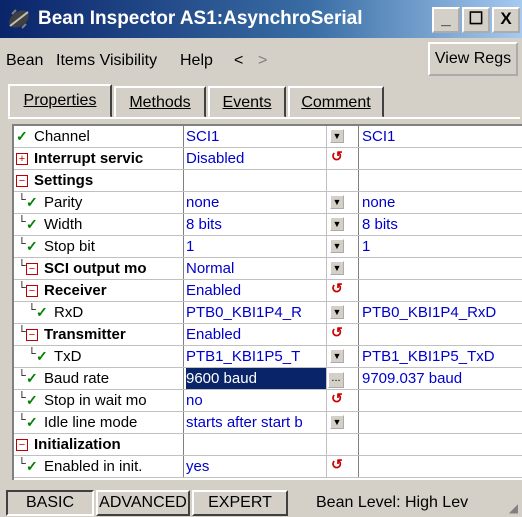 The image size is (522, 517). What do you see at coordinates (256, 246) in the screenshot?
I see `property-value: 1` at bounding box center [256, 246].